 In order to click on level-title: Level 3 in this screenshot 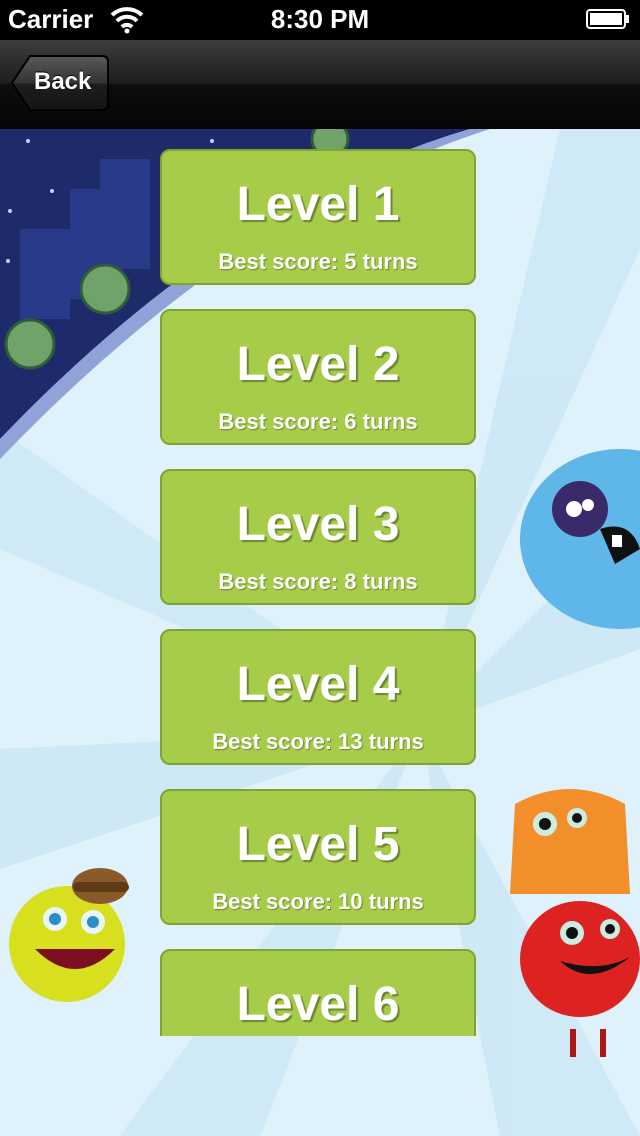, I will do `click(318, 524)`.